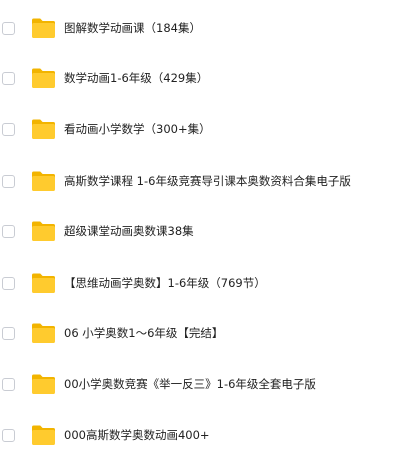  What do you see at coordinates (230, 283) in the screenshot?
I see `file-name: 【思维动画学奥数】1-6年级（769节）` at bounding box center [230, 283].